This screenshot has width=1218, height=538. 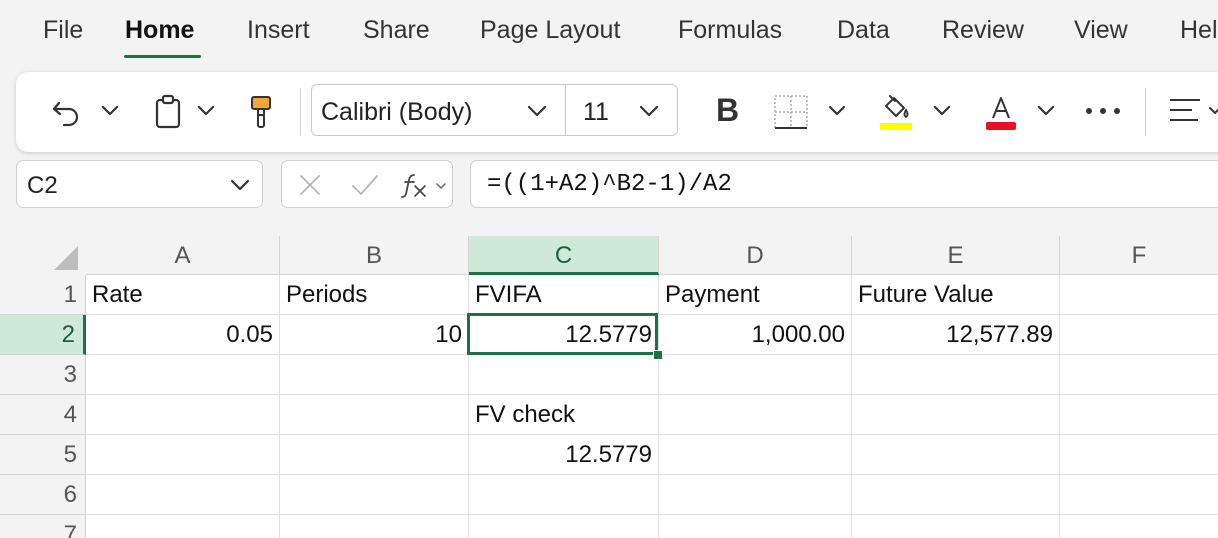 What do you see at coordinates (564, 415) in the screenshot?
I see `cell-c4: FV check` at bounding box center [564, 415].